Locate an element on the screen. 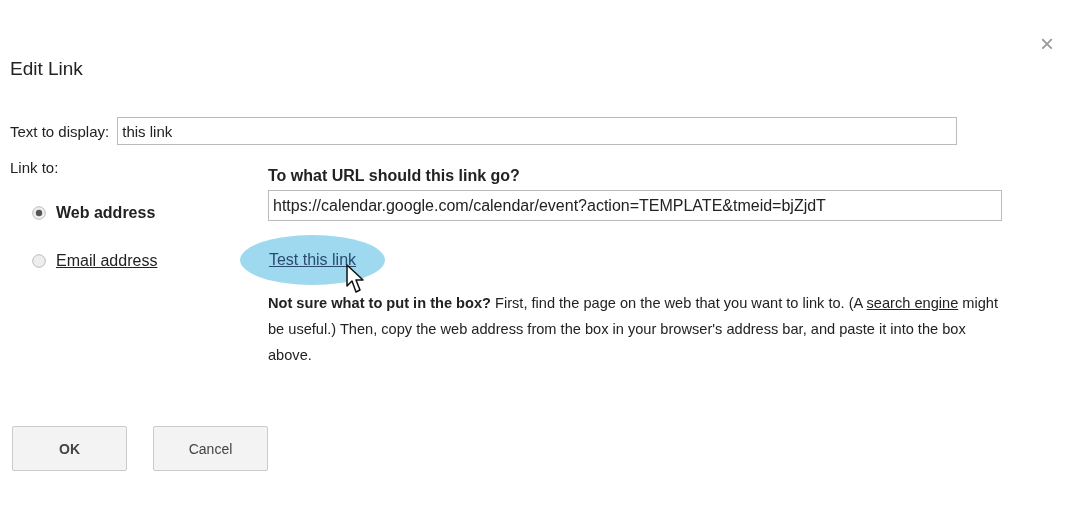 The width and height of the screenshot is (1079, 520). section-label: Link to: is located at coordinates (35, 167).